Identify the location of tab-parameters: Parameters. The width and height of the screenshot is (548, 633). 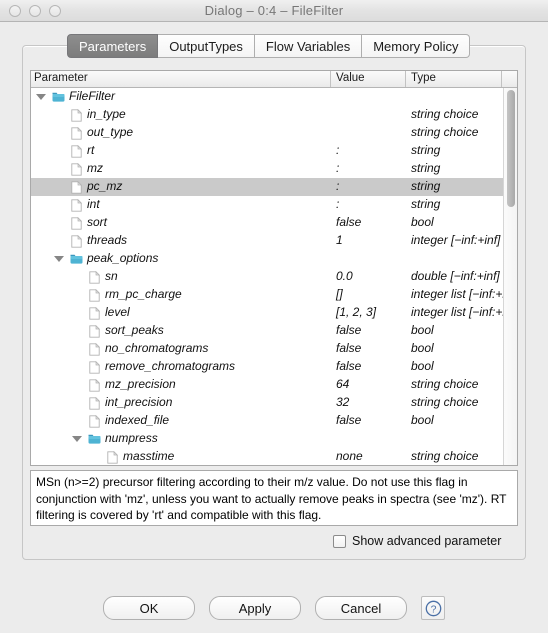
(113, 46).